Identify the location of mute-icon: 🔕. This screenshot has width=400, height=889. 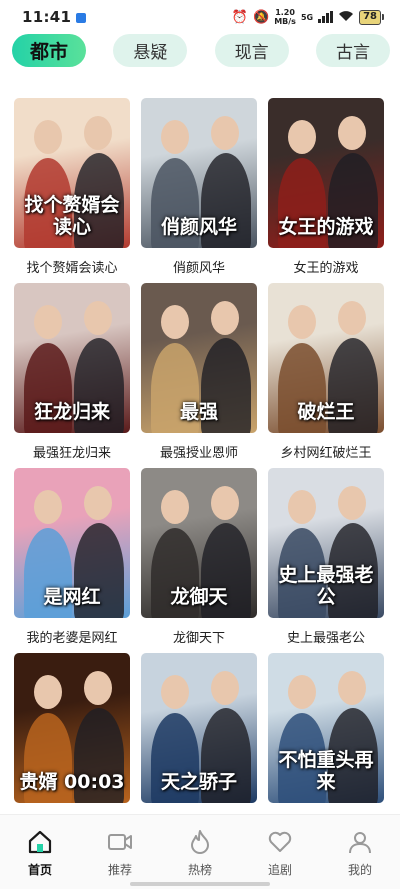
(261, 17).